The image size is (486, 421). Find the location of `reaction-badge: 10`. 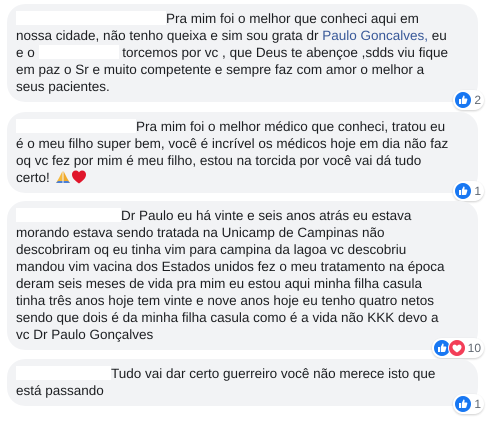

reaction-badge: 10 is located at coordinates (458, 348).